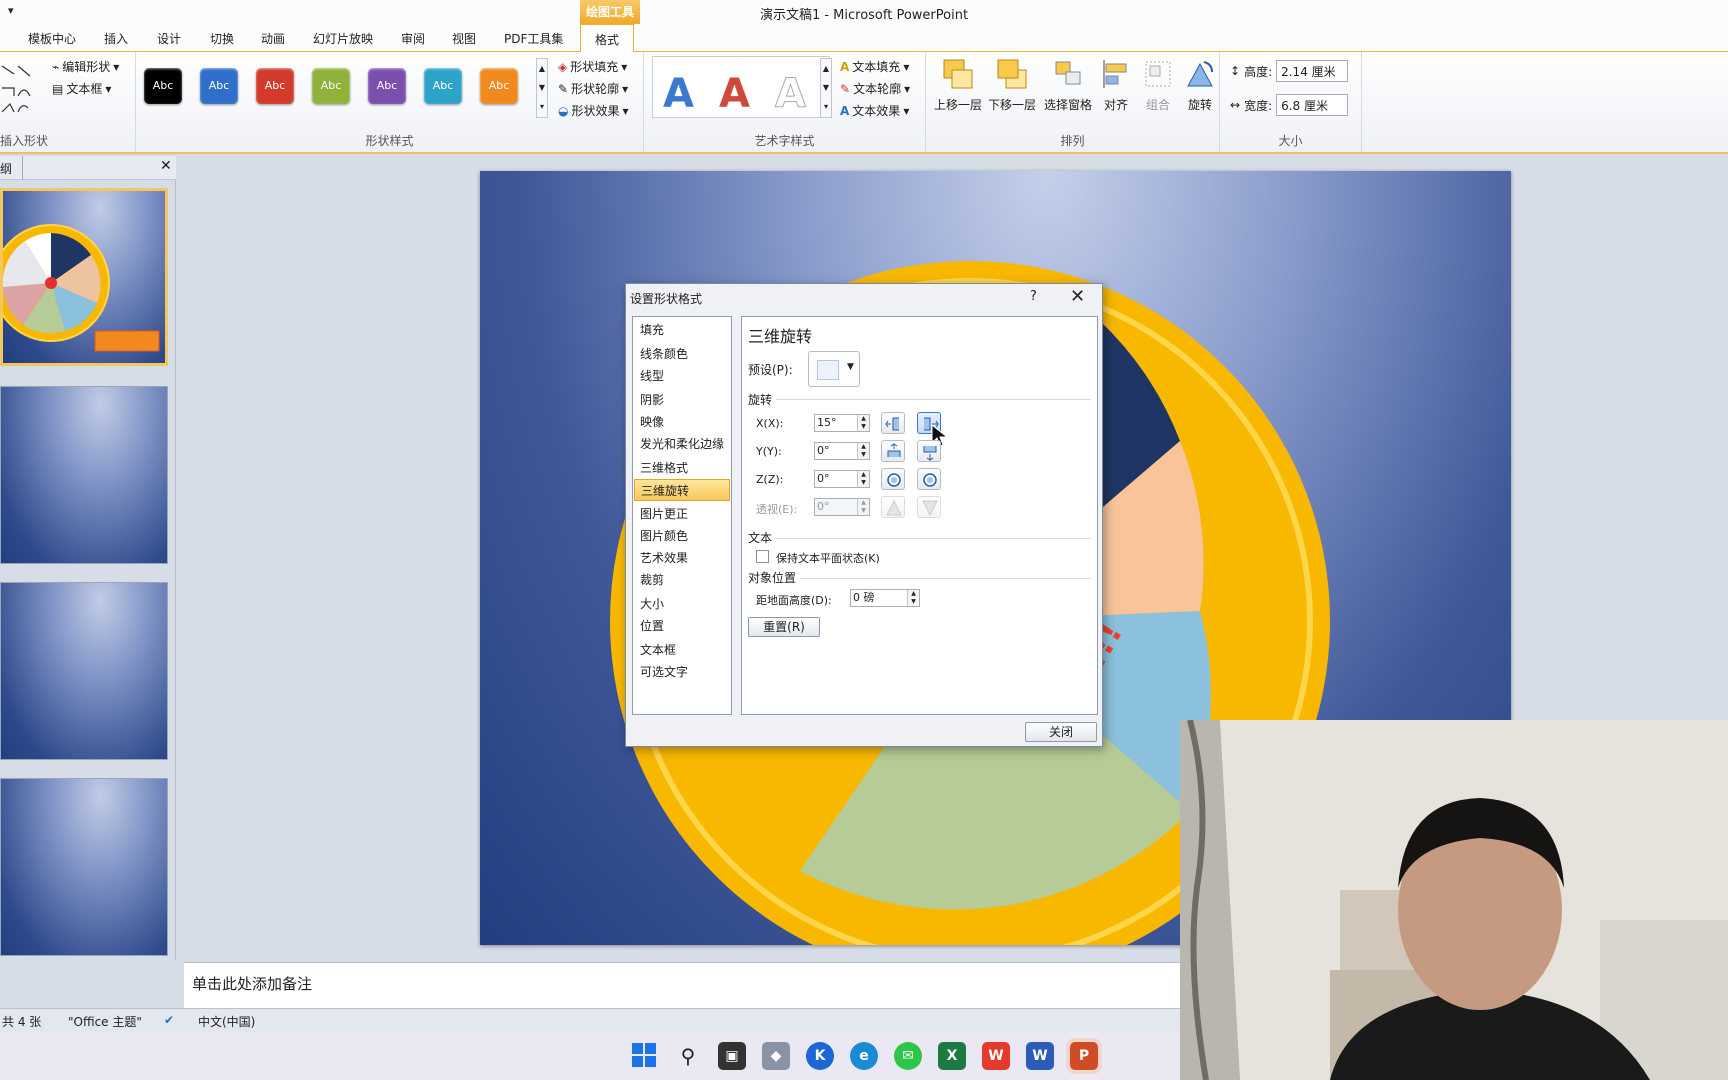  What do you see at coordinates (682, 626) in the screenshot?
I see `nav-position: 位置` at bounding box center [682, 626].